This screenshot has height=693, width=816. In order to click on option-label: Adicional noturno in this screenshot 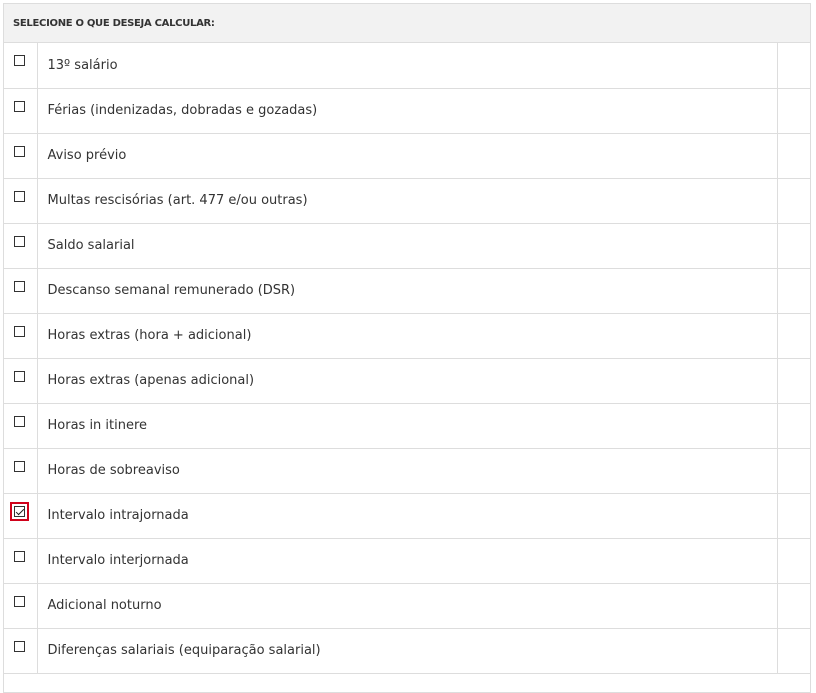, I will do `click(407, 606)`.